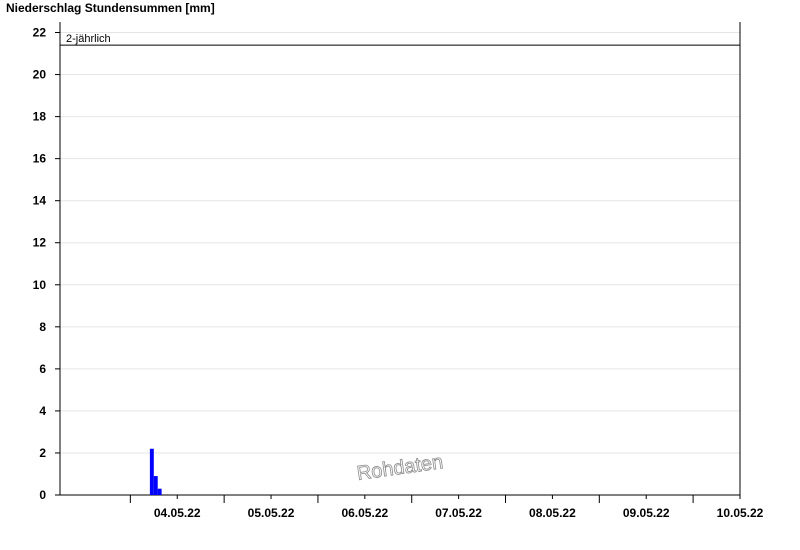 This screenshot has width=800, height=550. Describe the element at coordinates (40, 159) in the screenshot. I see `y-tick-label: 16` at that location.